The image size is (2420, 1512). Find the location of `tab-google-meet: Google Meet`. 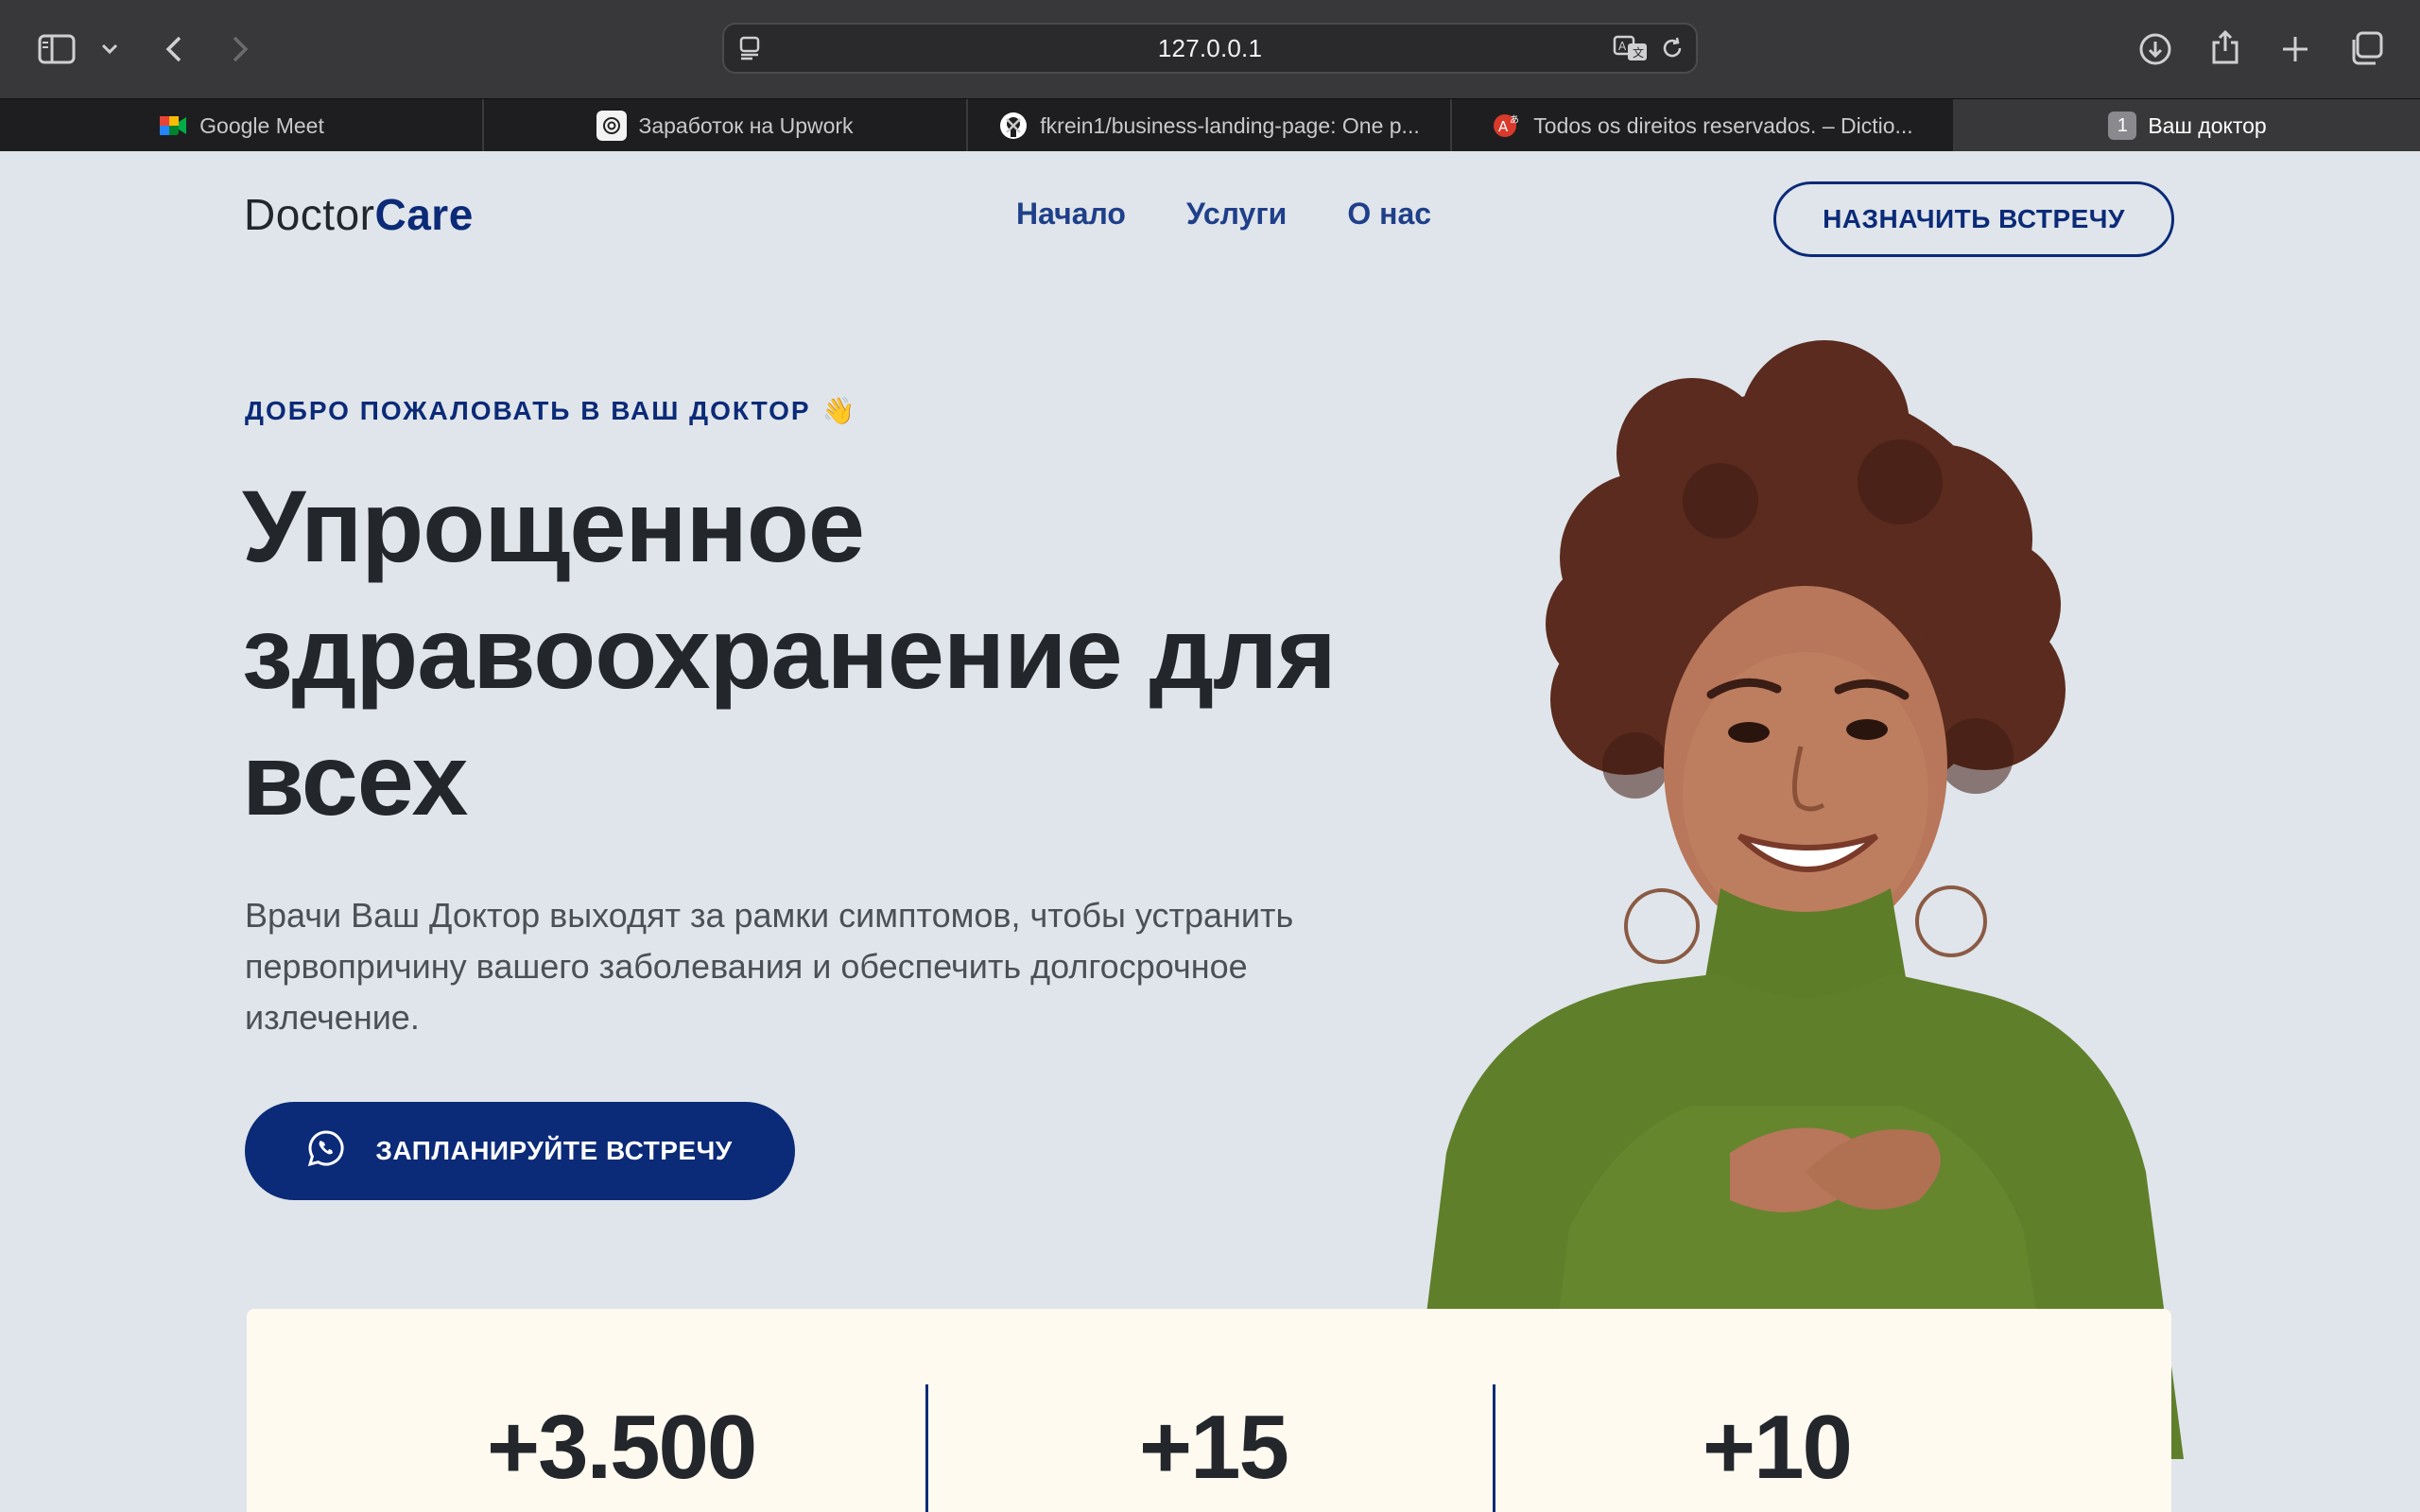

tab-google-meet: Google Meet is located at coordinates (242, 125).